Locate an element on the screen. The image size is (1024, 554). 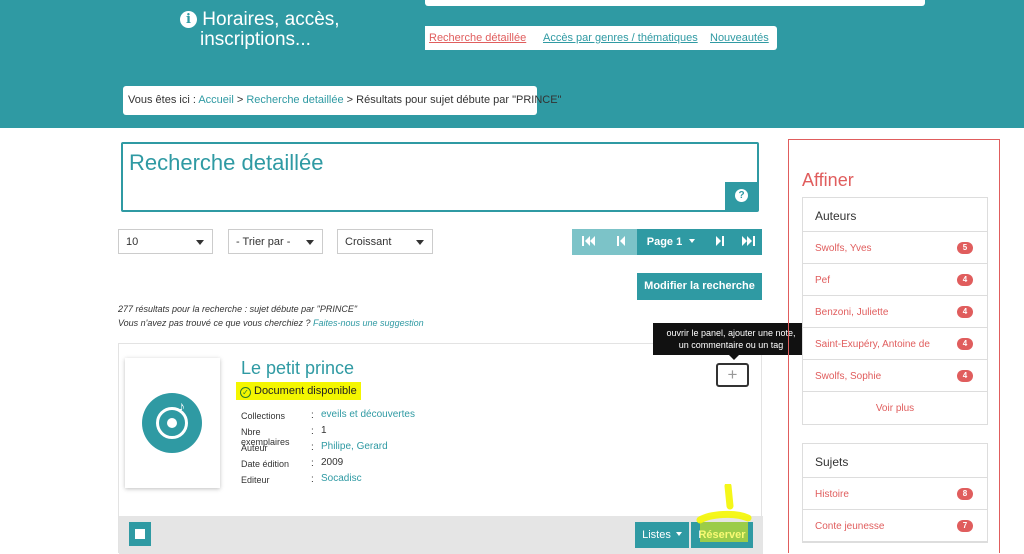
top-search-bar is located at coordinates (675, 3).